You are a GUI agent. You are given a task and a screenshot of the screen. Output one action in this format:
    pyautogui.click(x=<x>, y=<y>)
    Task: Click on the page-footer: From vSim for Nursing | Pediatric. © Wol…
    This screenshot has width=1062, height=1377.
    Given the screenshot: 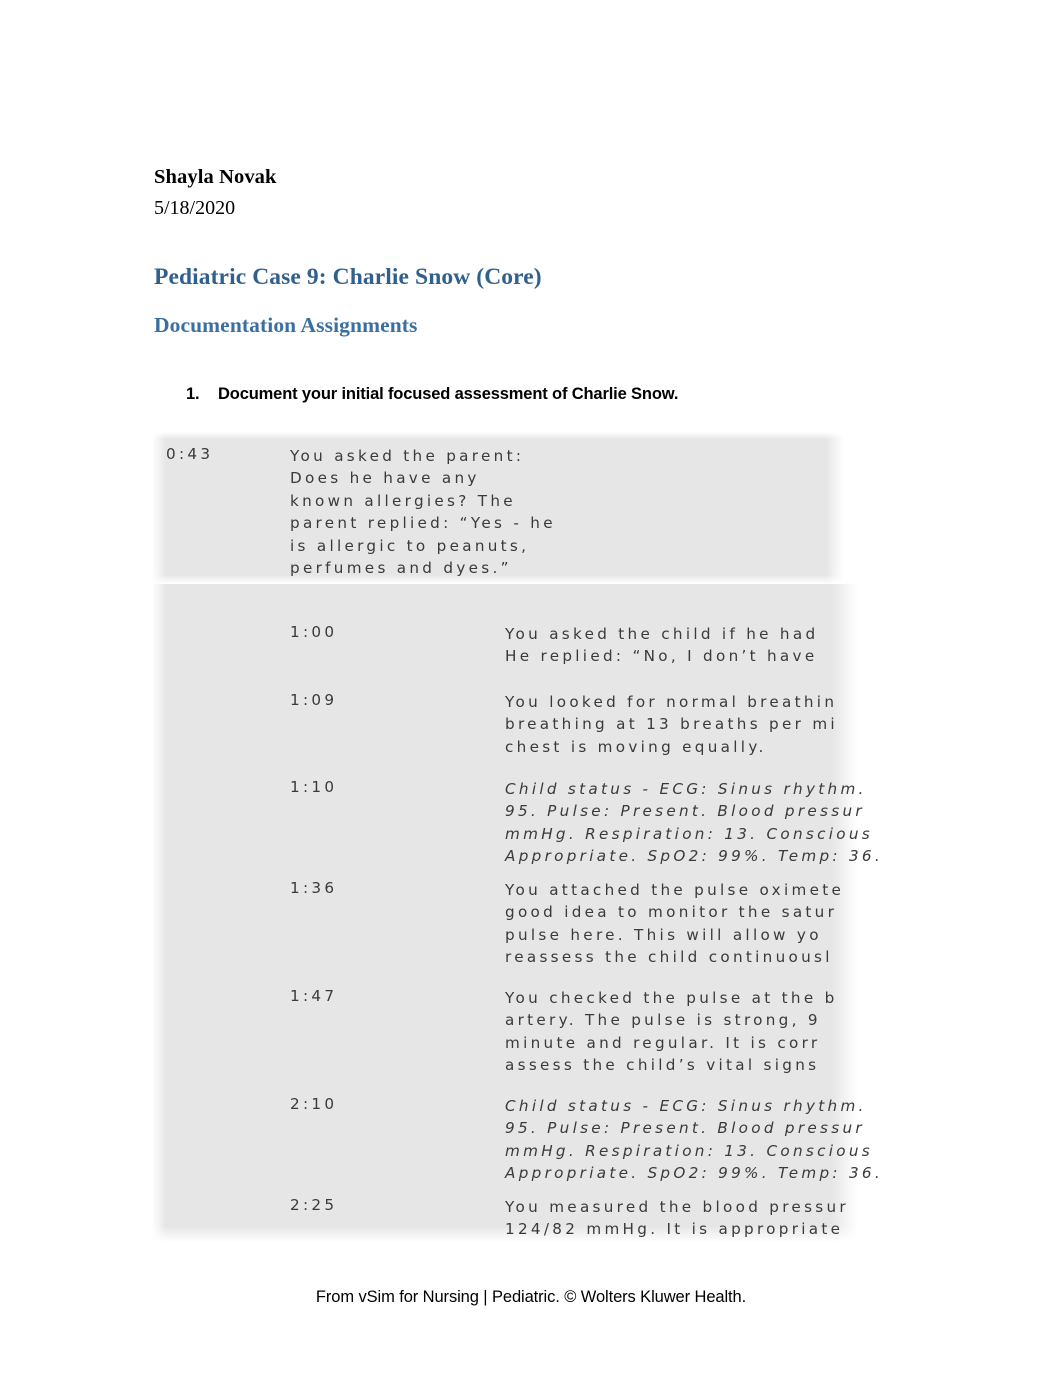 What is the action you would take?
    pyautogui.click(x=531, y=1297)
    